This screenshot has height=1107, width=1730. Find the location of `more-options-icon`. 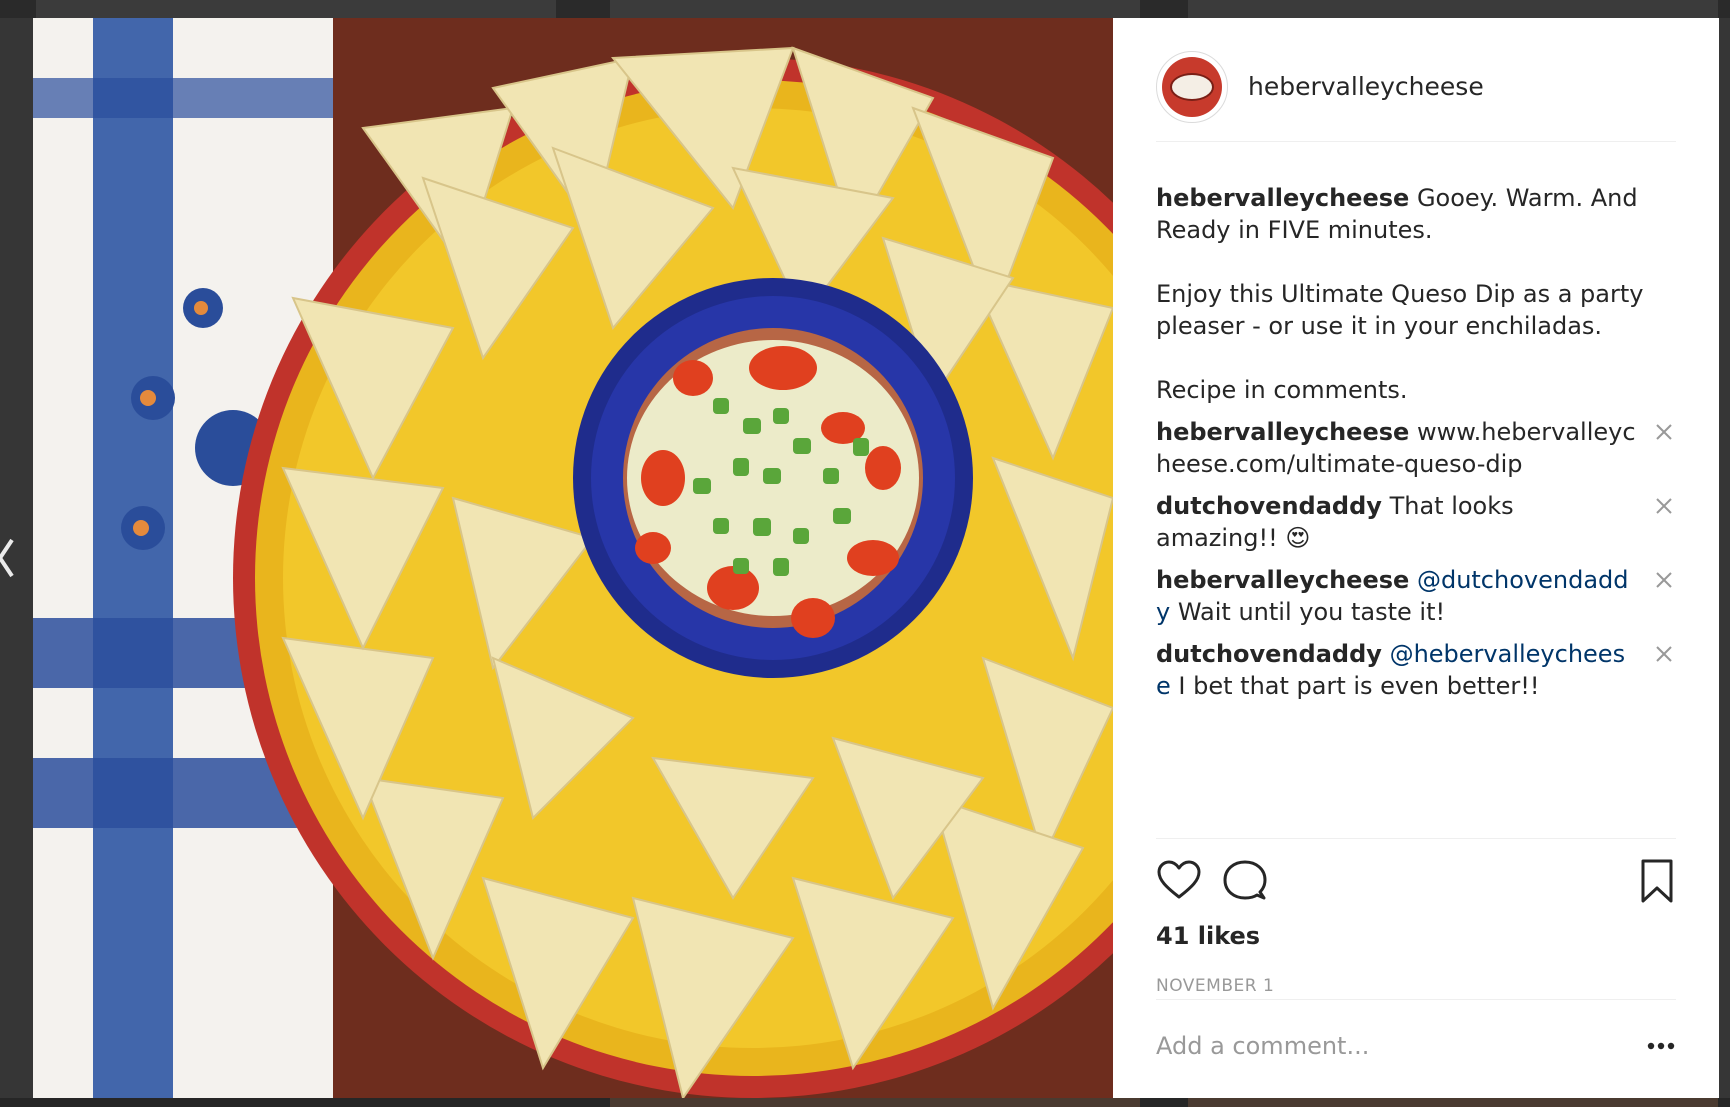

more-options-icon is located at coordinates (1661, 1046).